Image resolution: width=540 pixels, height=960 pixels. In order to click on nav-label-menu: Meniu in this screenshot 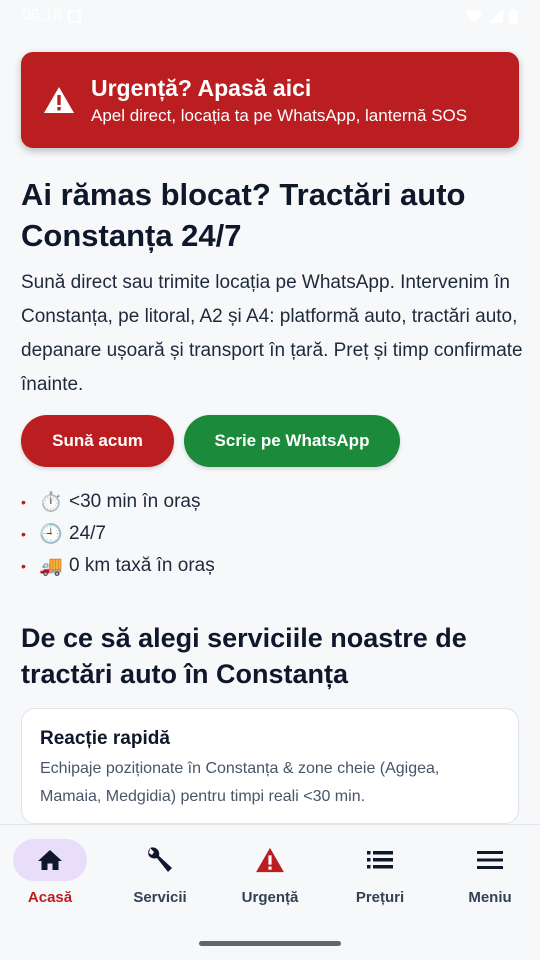, I will do `click(490, 897)`.